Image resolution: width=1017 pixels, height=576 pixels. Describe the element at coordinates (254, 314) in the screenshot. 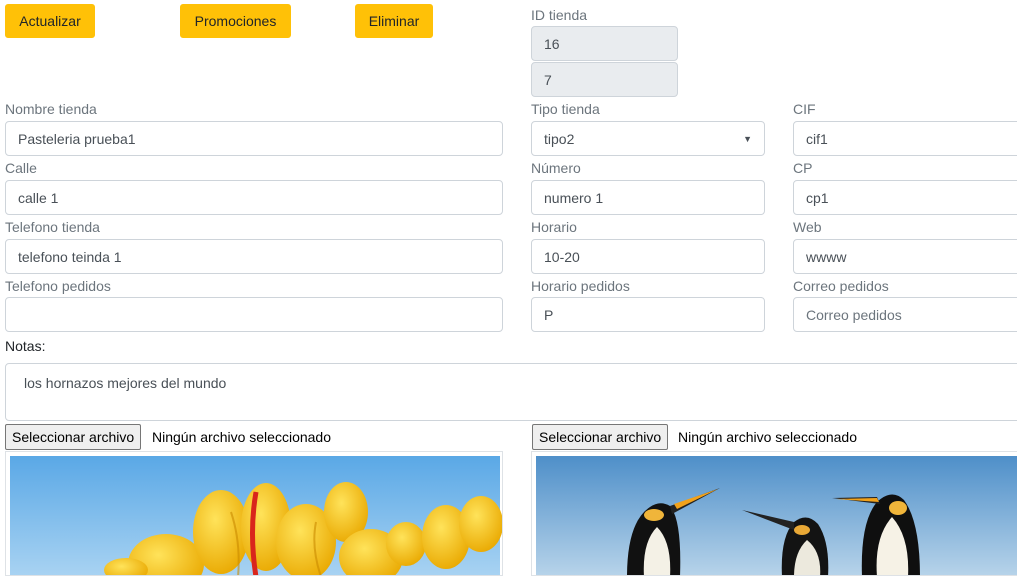

I see `orders-phone-input` at that location.